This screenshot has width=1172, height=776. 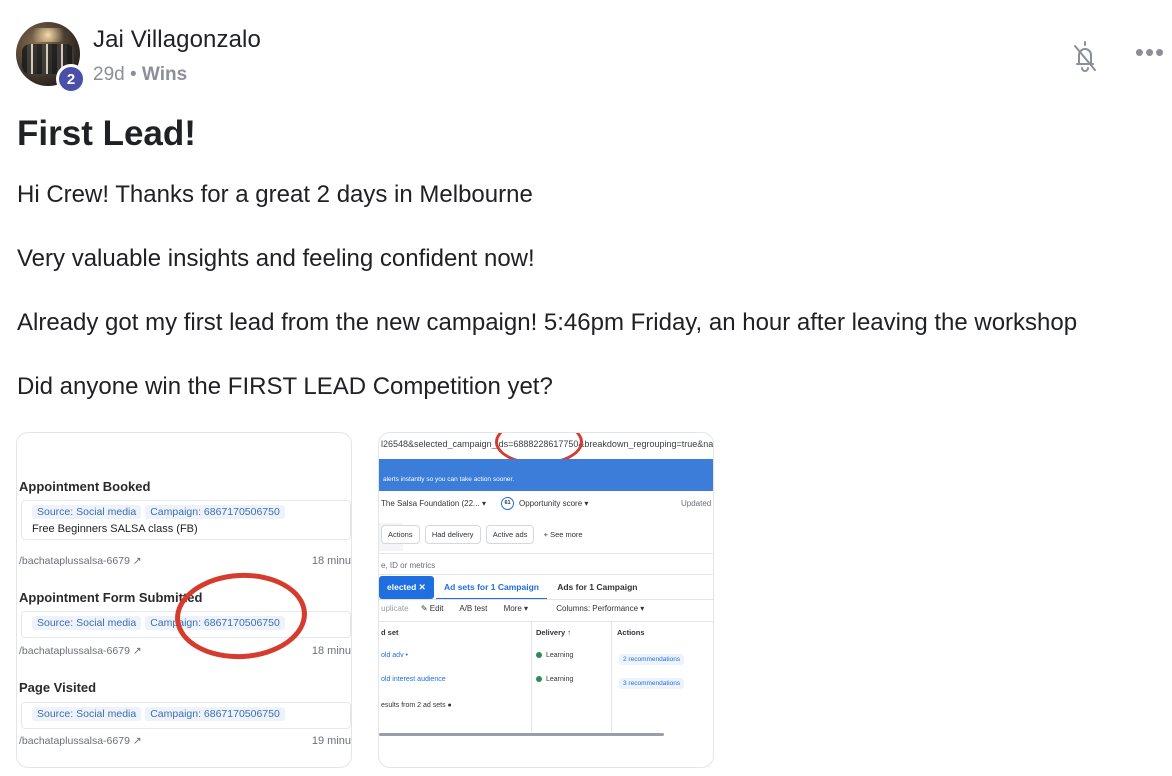 I want to click on ab-test-button: A/B test, so click(x=473, y=608).